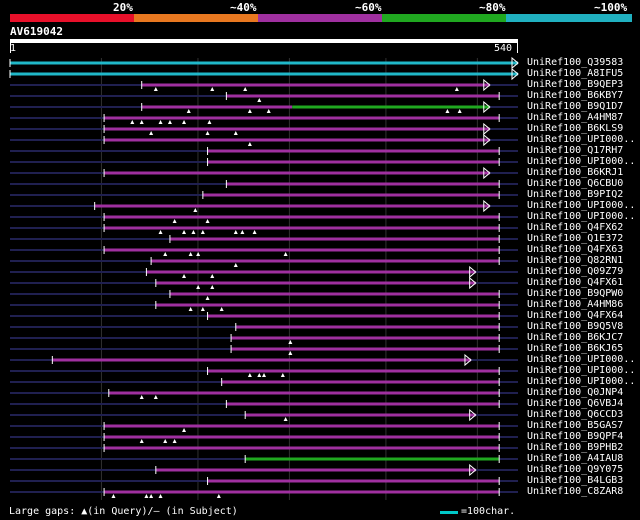 This screenshot has width=640, height=520. Describe the element at coordinates (449, 512) in the screenshot. I see `scale-bar` at that location.